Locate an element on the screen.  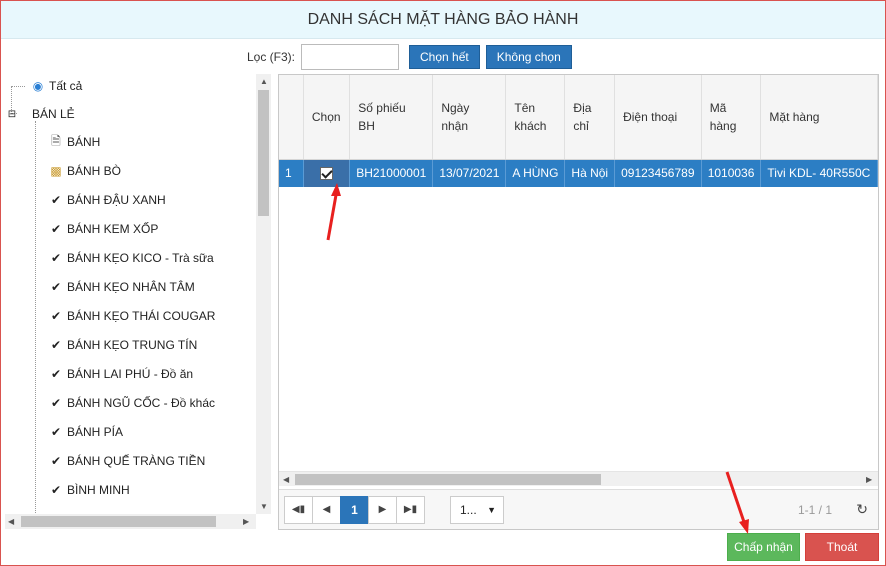
cell-received-date: 13/07/2021 is located at coordinates (469, 173).